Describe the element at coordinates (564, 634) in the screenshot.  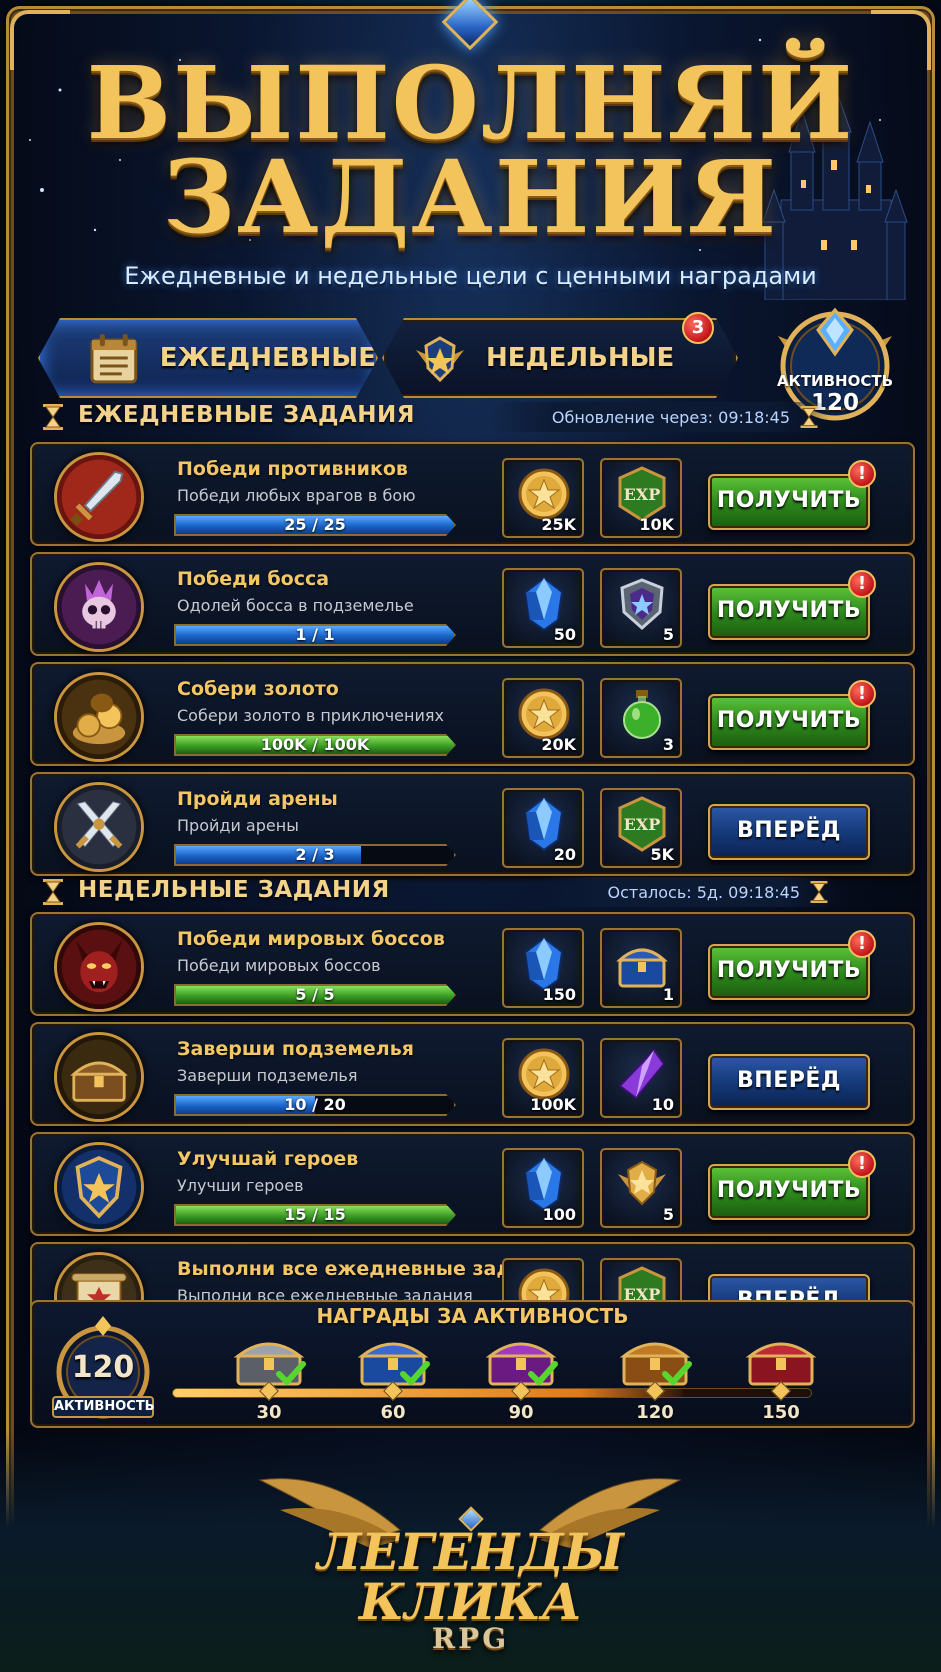
I see `reward-amount: 50` at that location.